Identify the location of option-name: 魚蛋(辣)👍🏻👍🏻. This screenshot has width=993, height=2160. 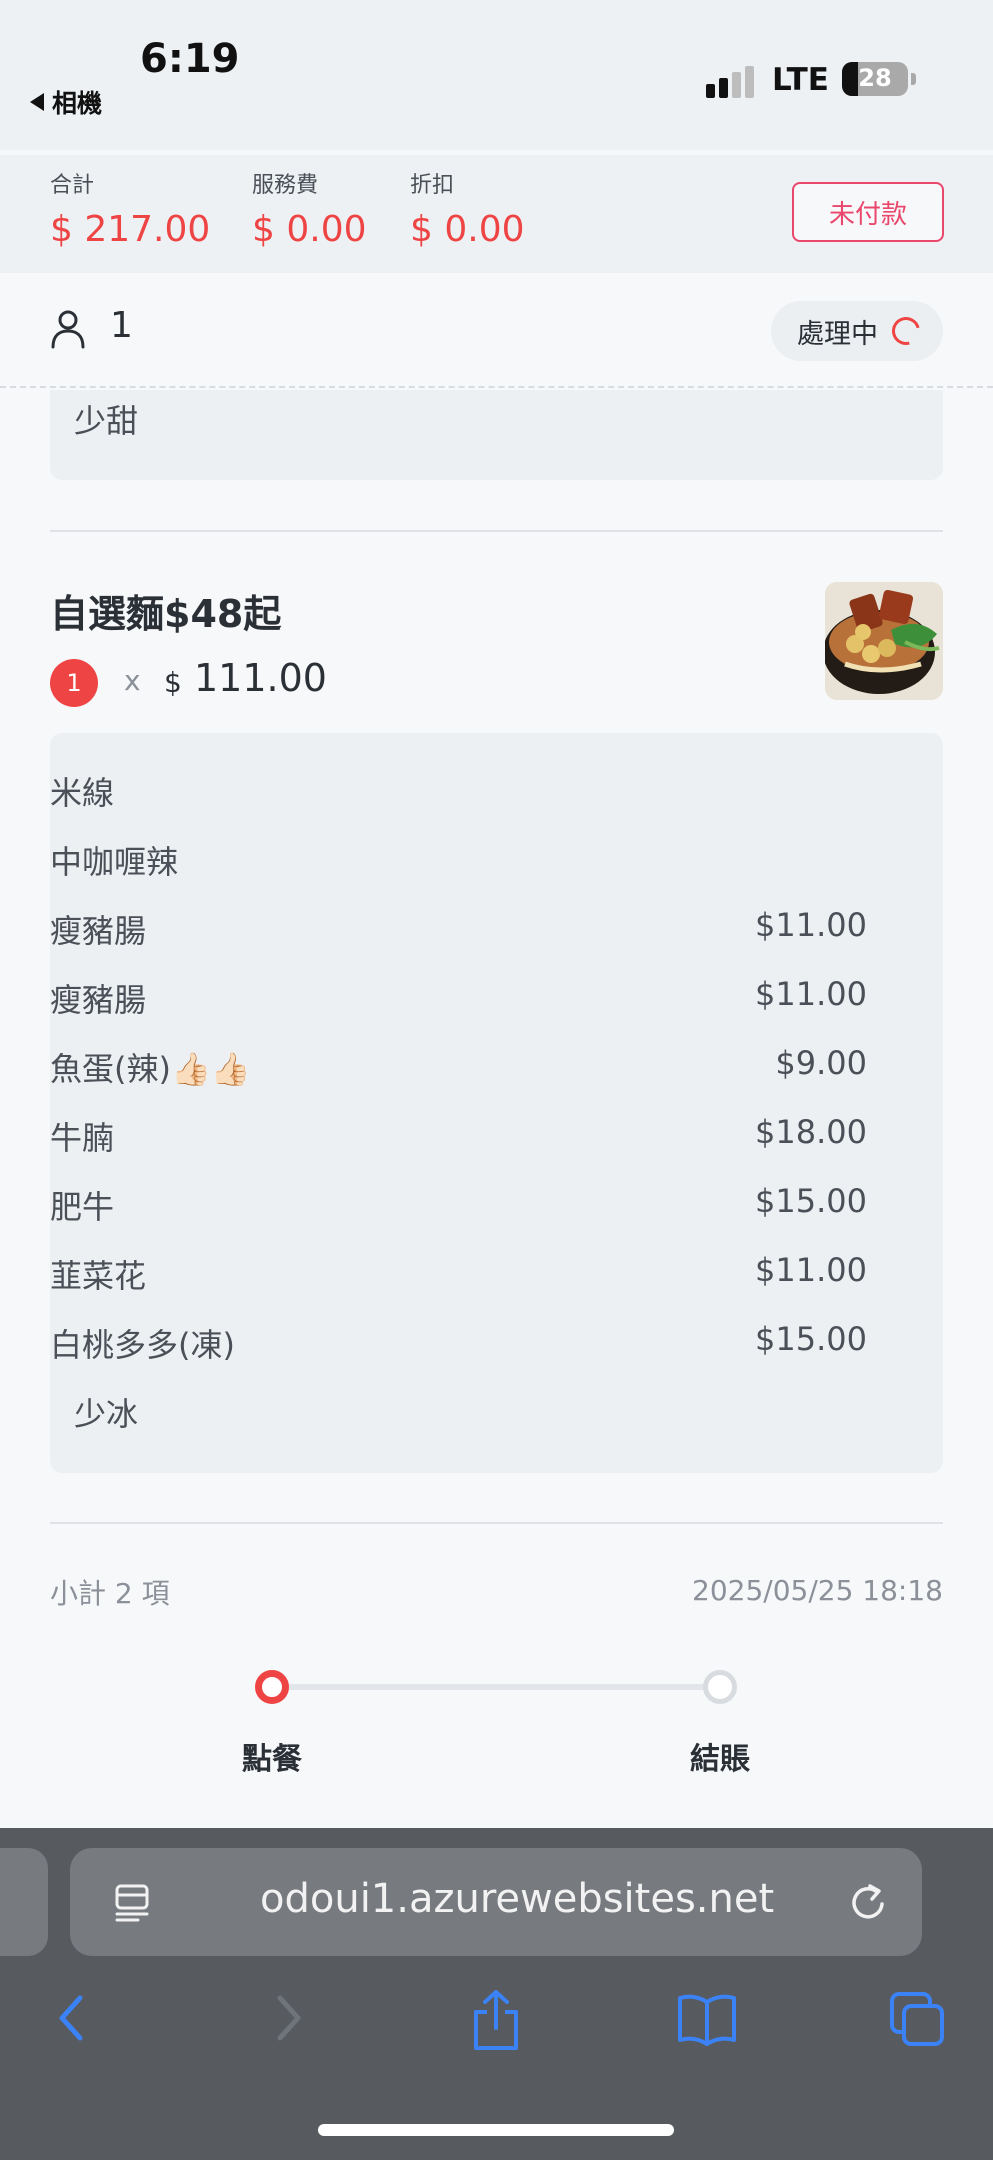
(150, 1069).